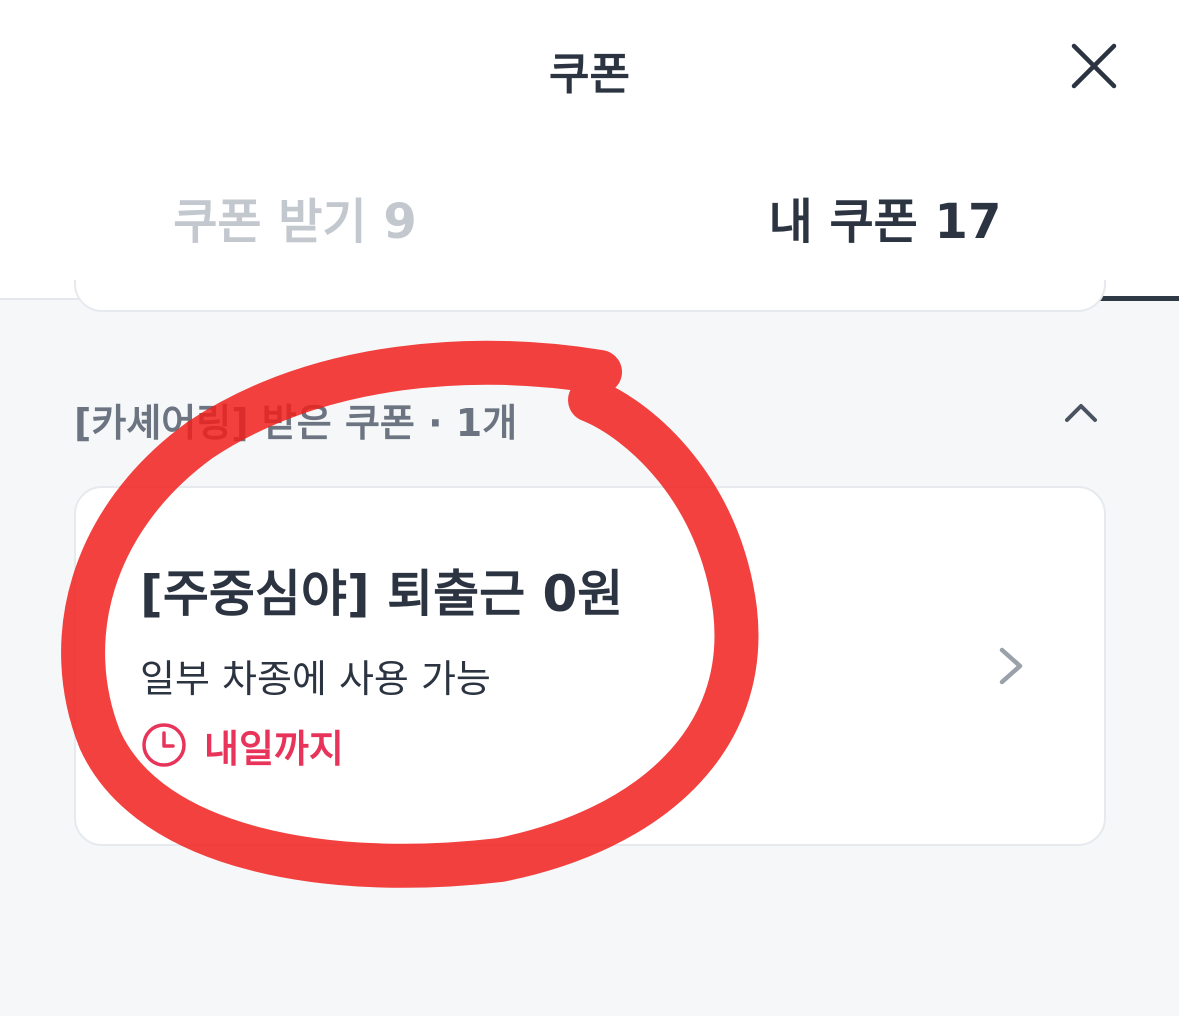 The width and height of the screenshot is (1179, 1016). Describe the element at coordinates (296, 423) in the screenshot. I see `section-title: [카셰어링] 받은 쿠폰 · 1개` at that location.